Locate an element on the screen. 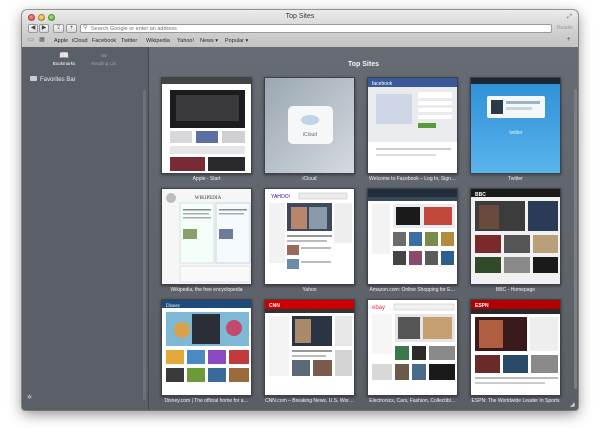 The width and height of the screenshot is (600, 440). site-title: iCloud is located at coordinates (309, 179).